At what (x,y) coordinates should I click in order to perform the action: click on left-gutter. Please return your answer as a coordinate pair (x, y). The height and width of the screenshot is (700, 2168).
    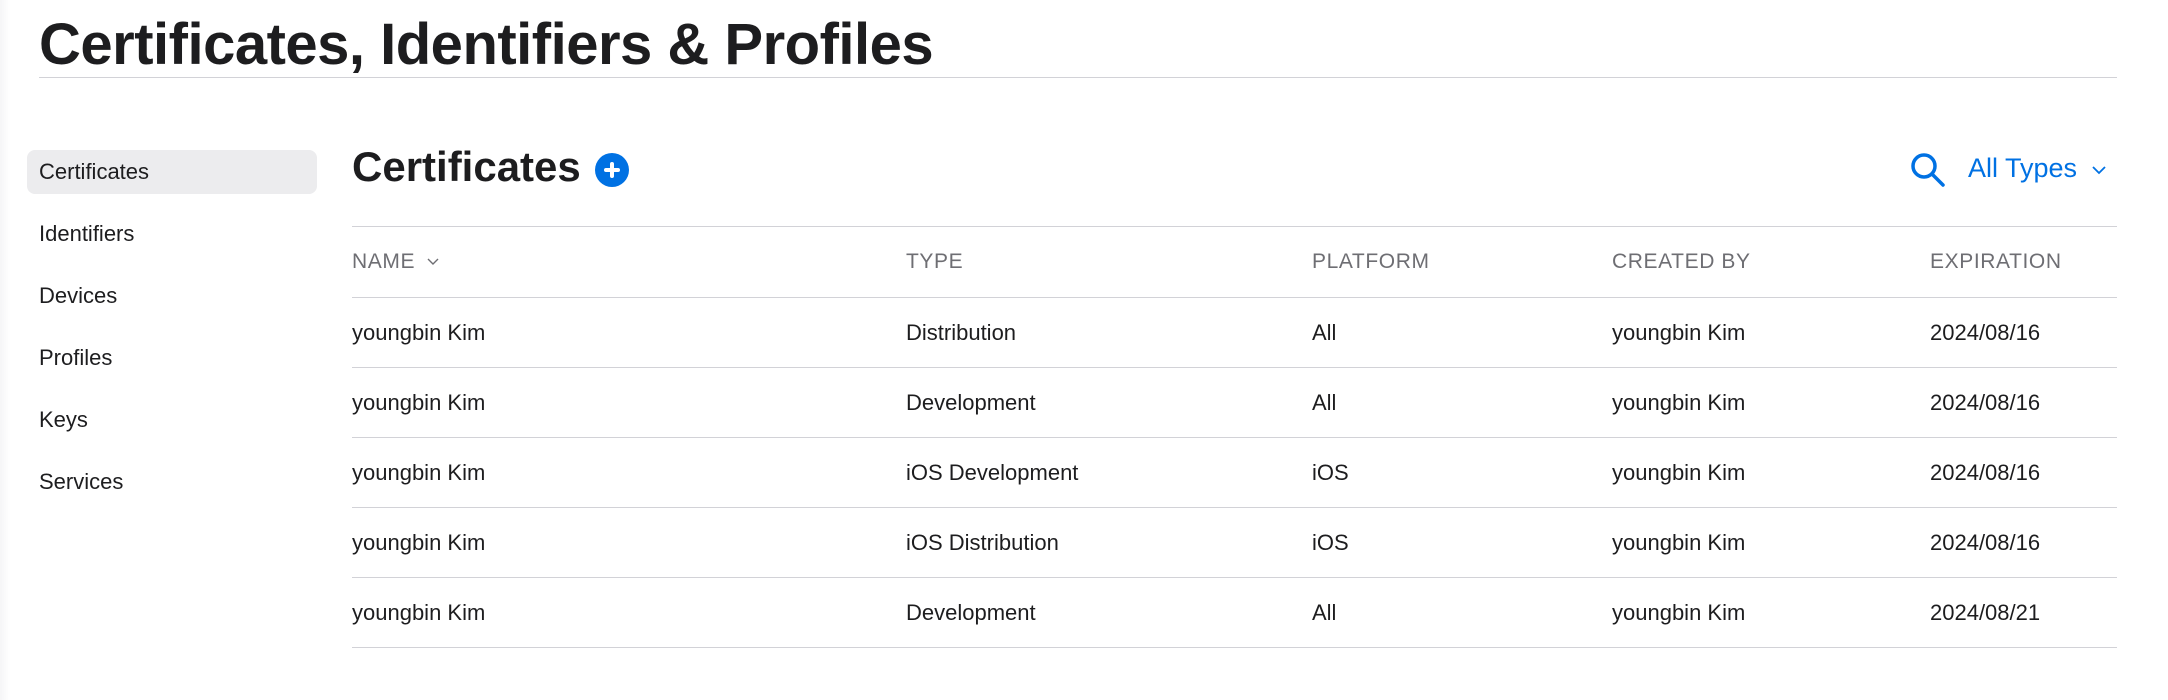
    Looking at the image, I should click on (5, 350).